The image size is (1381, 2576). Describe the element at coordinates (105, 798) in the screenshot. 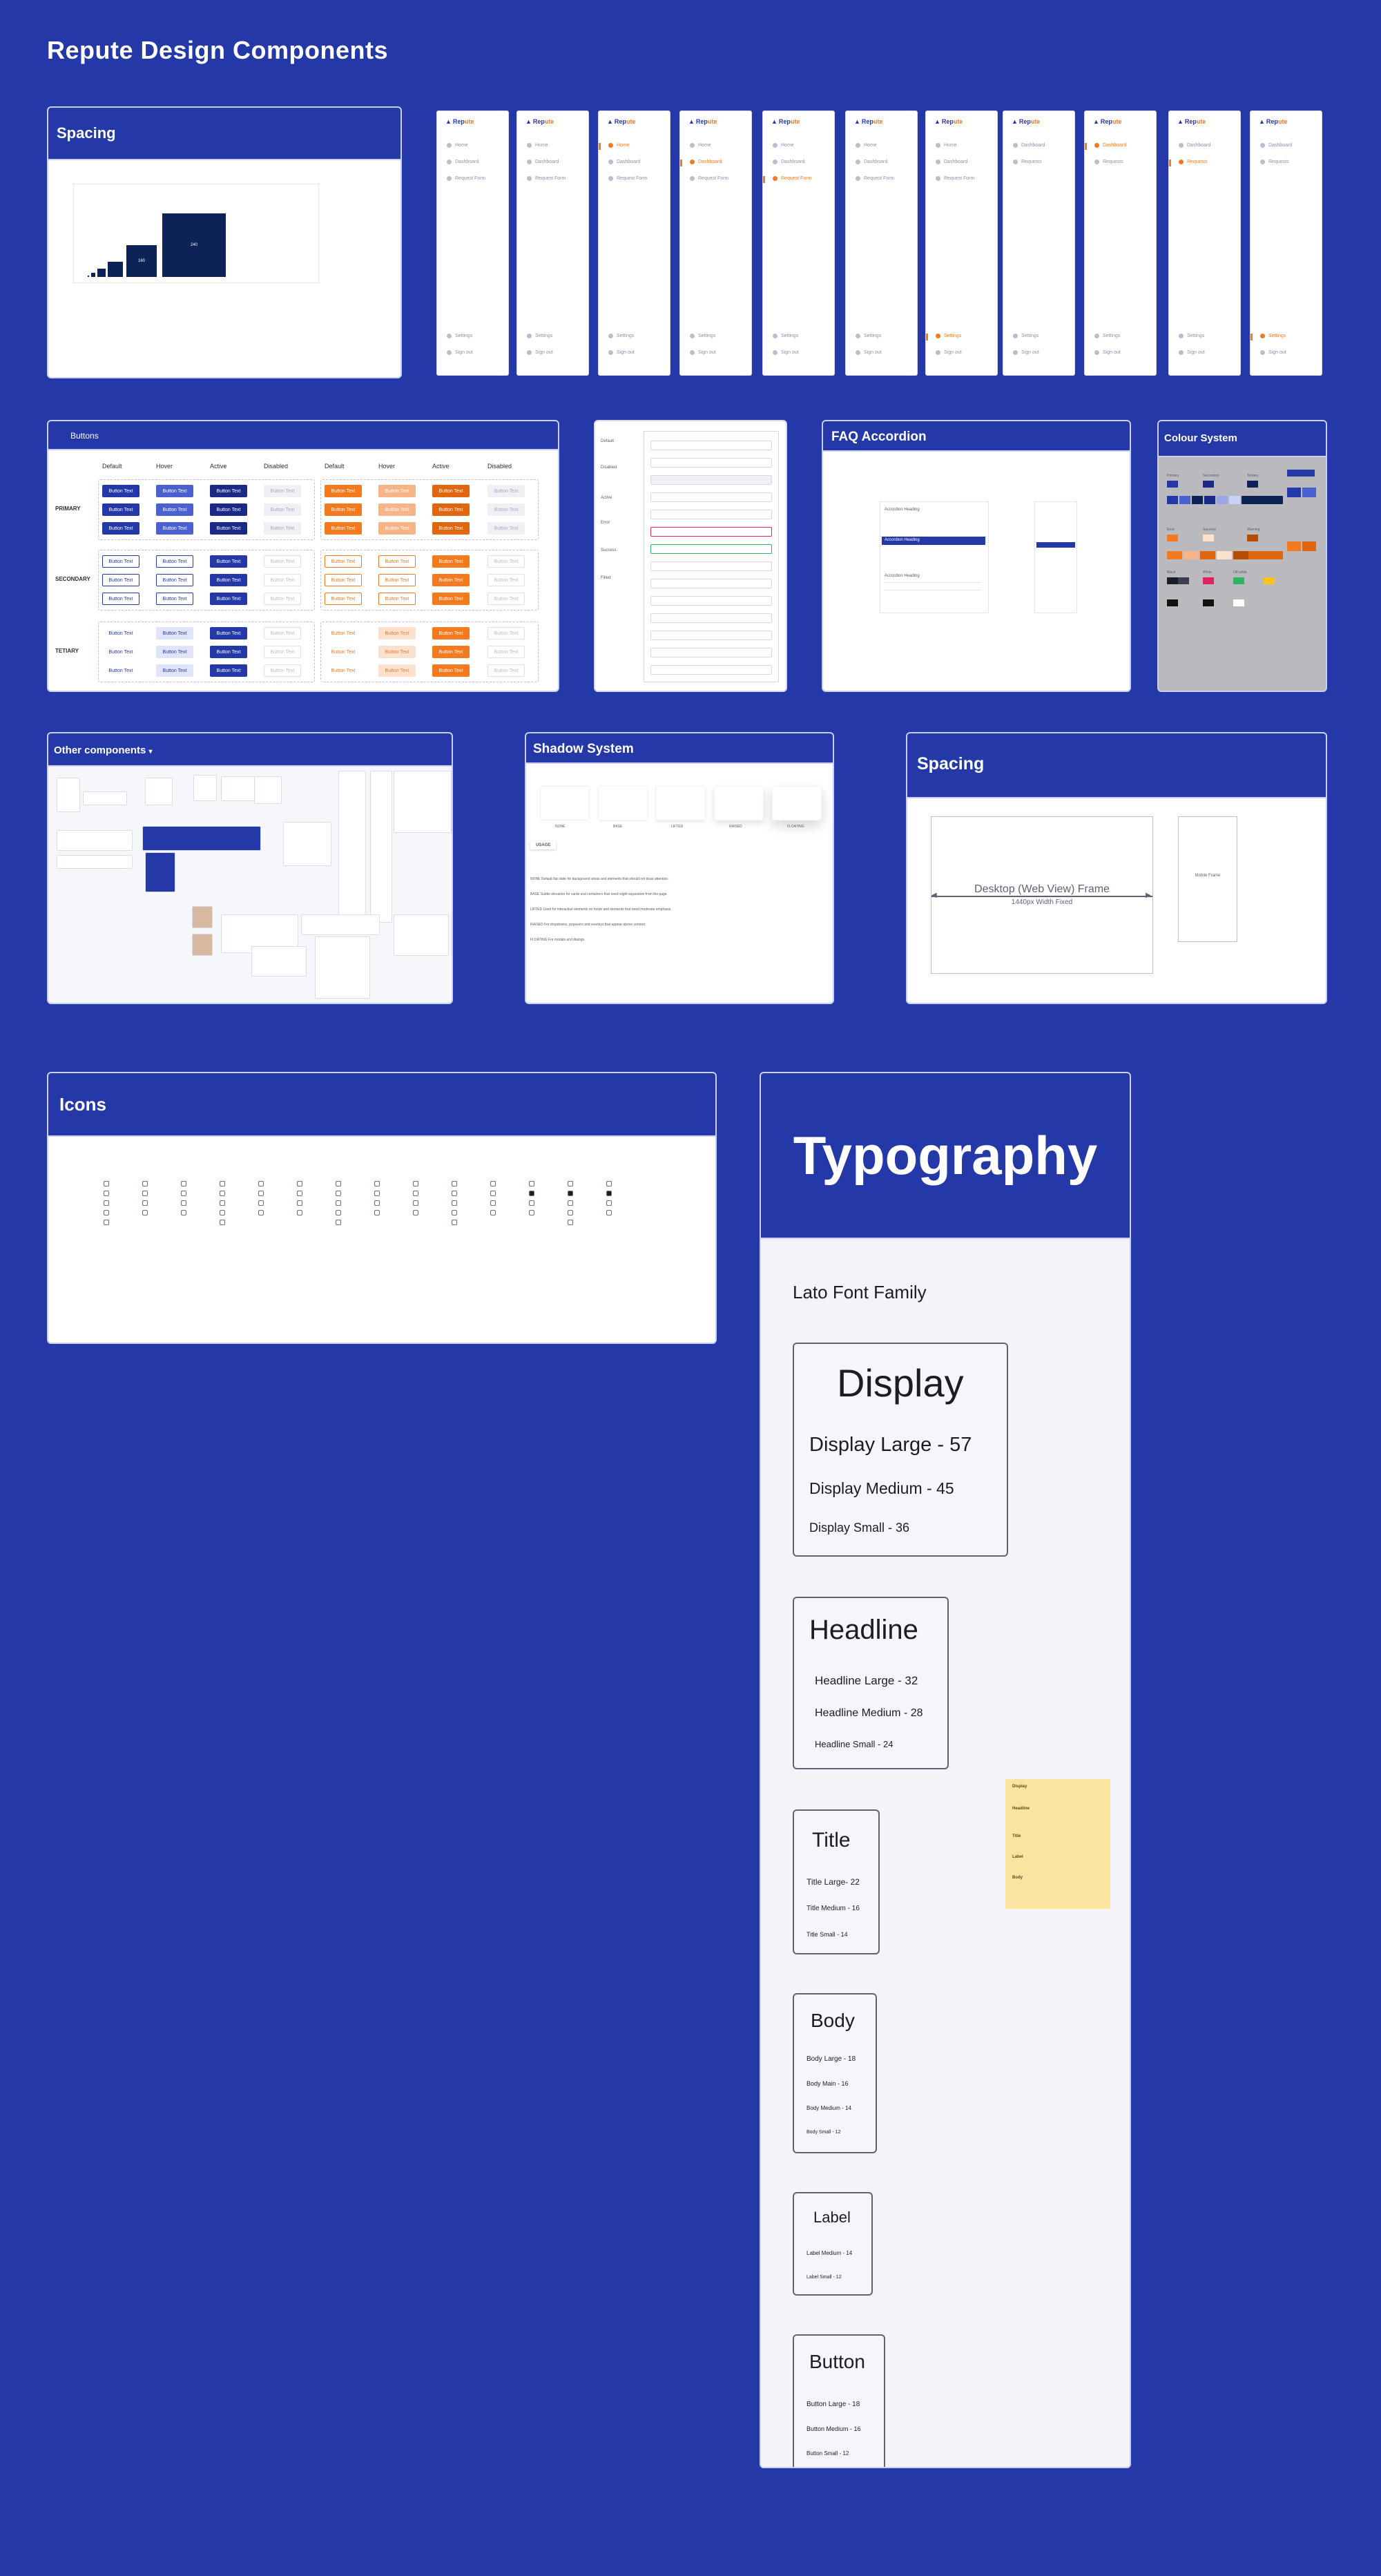

I see `date-input-sample` at that location.